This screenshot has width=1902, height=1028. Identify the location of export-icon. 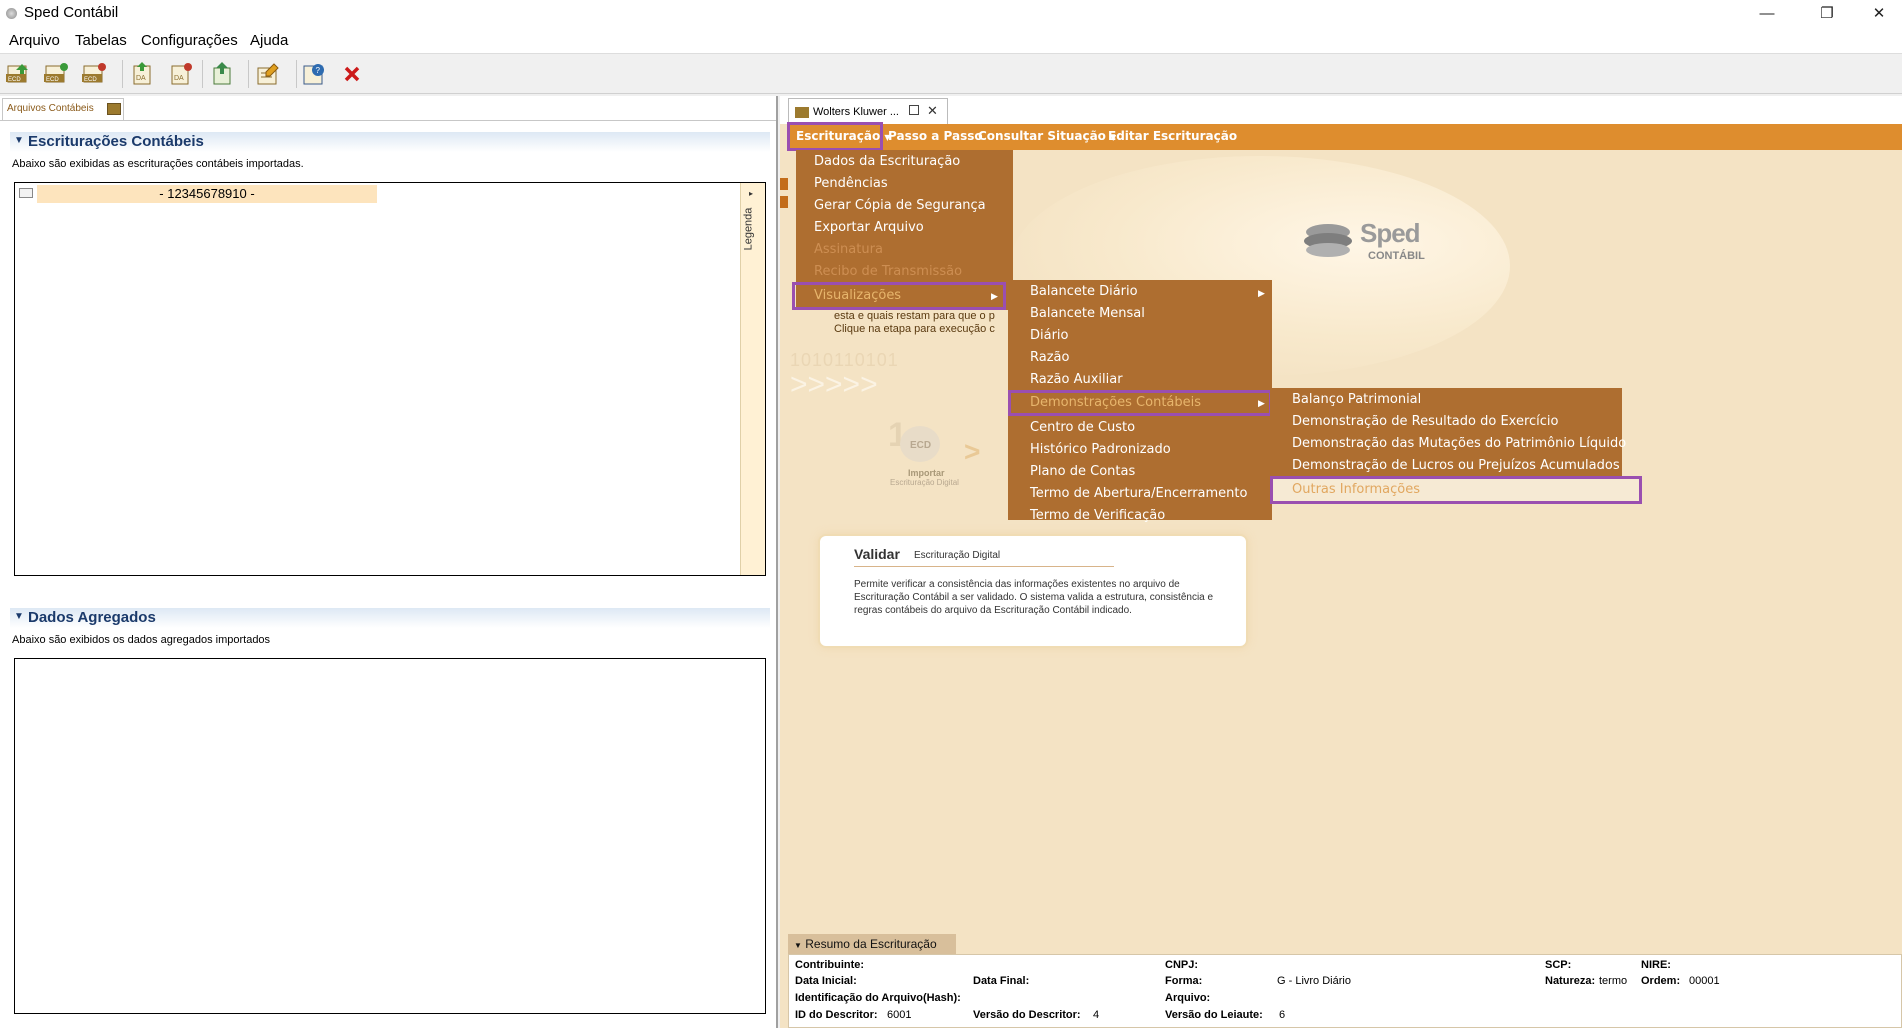
(222, 74).